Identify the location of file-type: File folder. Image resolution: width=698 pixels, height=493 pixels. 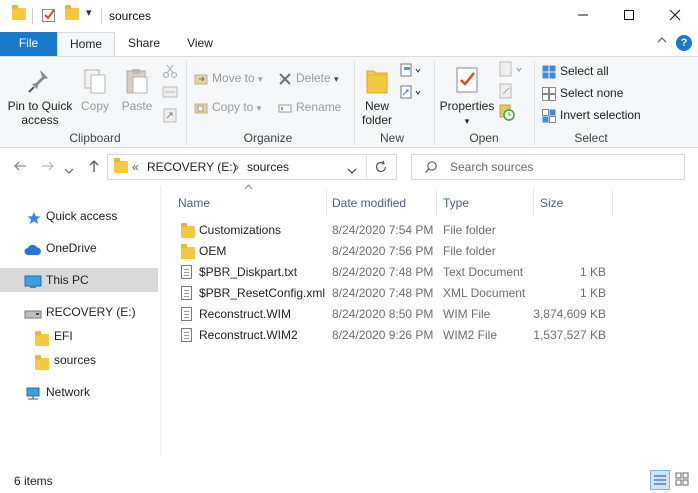
(469, 230).